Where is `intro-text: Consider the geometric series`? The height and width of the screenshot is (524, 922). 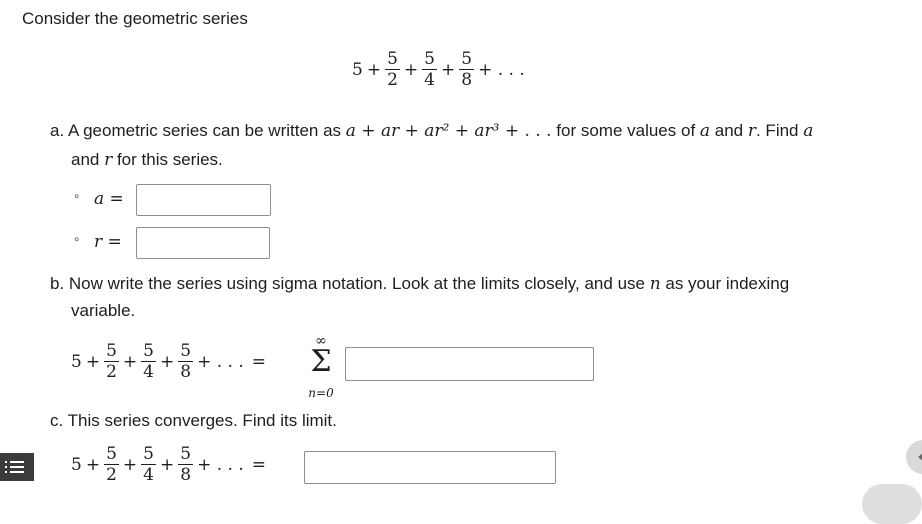
intro-text: Consider the geometric series is located at coordinates (135, 18).